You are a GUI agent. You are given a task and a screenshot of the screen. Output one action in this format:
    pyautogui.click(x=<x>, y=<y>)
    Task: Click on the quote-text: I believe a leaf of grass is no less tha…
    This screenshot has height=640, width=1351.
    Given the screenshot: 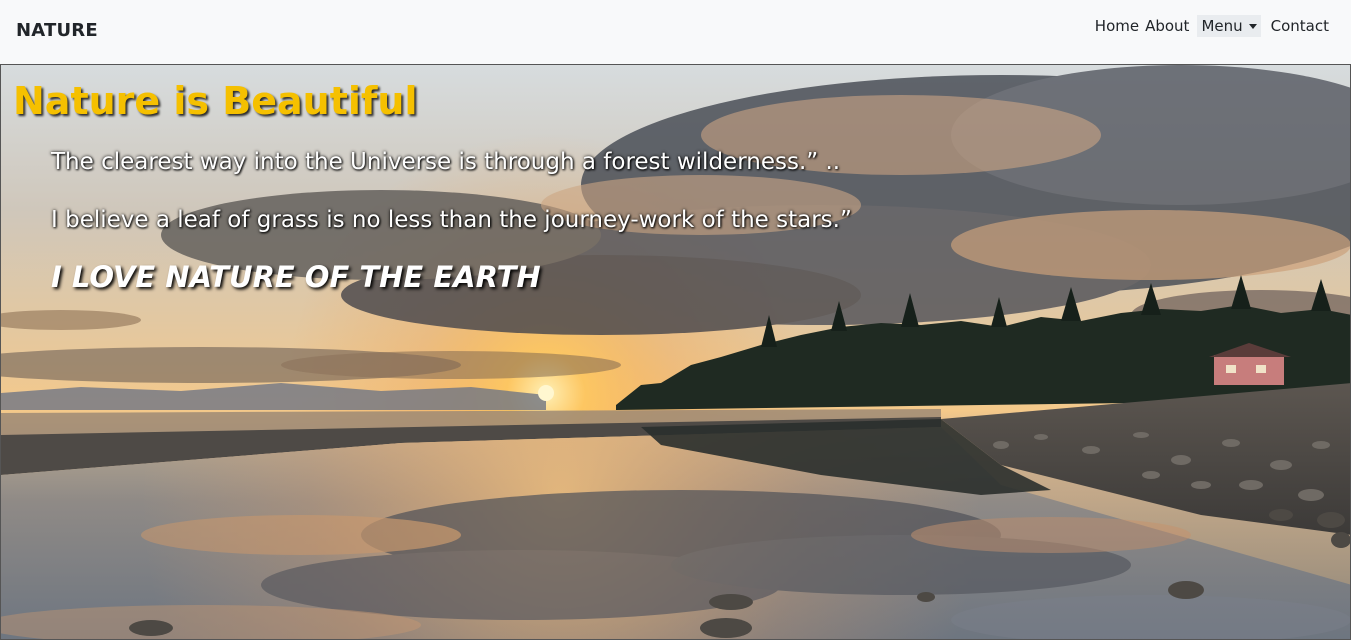 What is the action you would take?
    pyautogui.click(x=451, y=220)
    